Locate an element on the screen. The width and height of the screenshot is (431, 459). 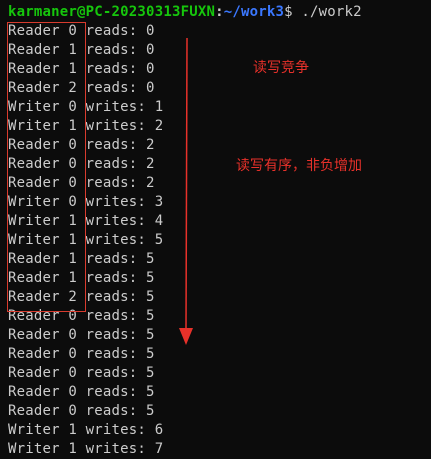
prompt-user-host: karmaner@PC-20230313FUXN is located at coordinates (112, 12).